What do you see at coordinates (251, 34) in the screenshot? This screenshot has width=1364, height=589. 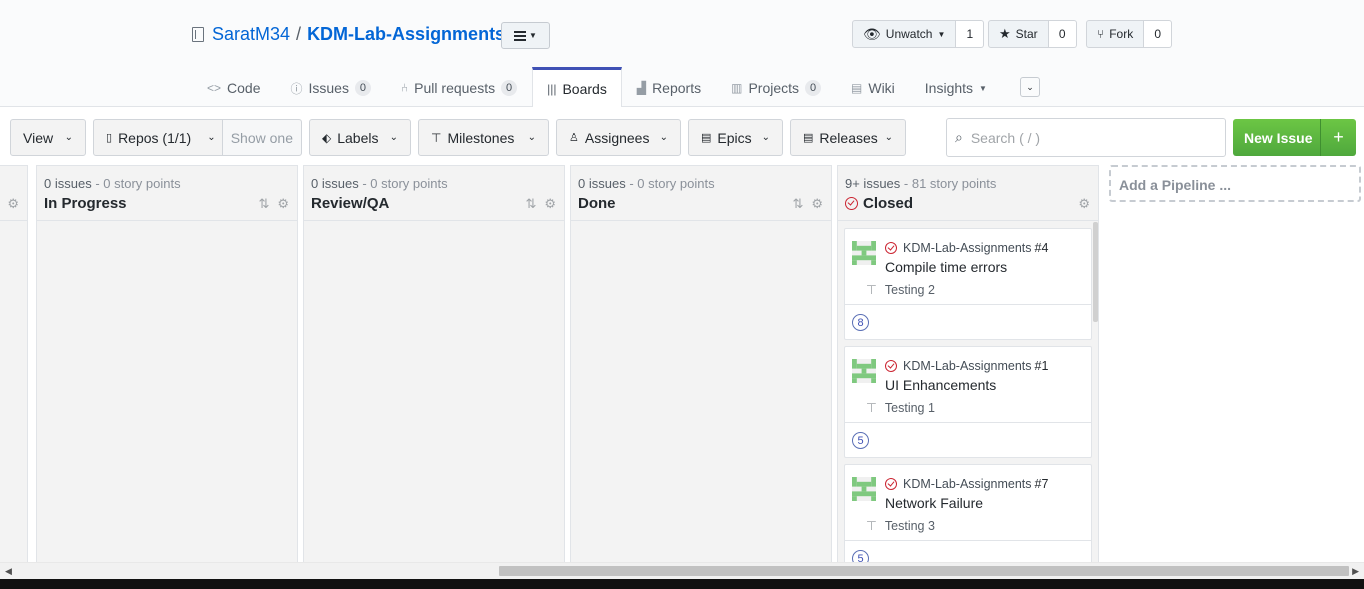 I see `repo-owner-link: SaratM34` at bounding box center [251, 34].